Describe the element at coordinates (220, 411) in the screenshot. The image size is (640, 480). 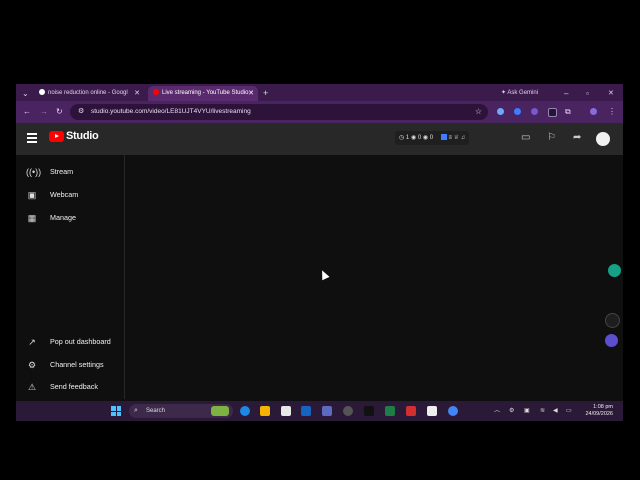
I see `search-highlight-icon` at that location.